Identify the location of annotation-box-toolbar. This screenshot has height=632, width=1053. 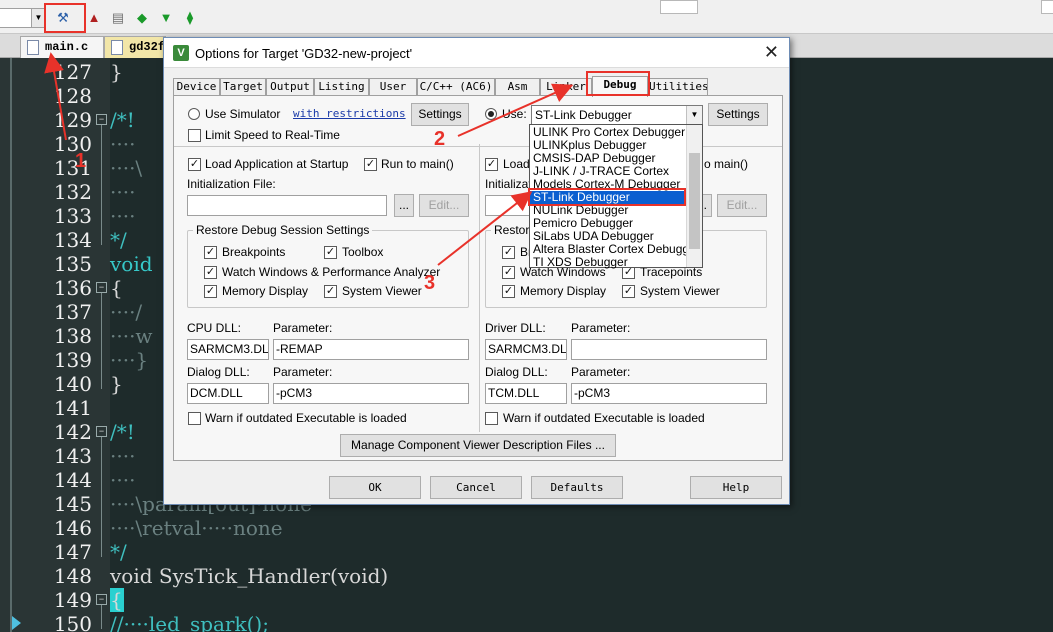
(65, 18).